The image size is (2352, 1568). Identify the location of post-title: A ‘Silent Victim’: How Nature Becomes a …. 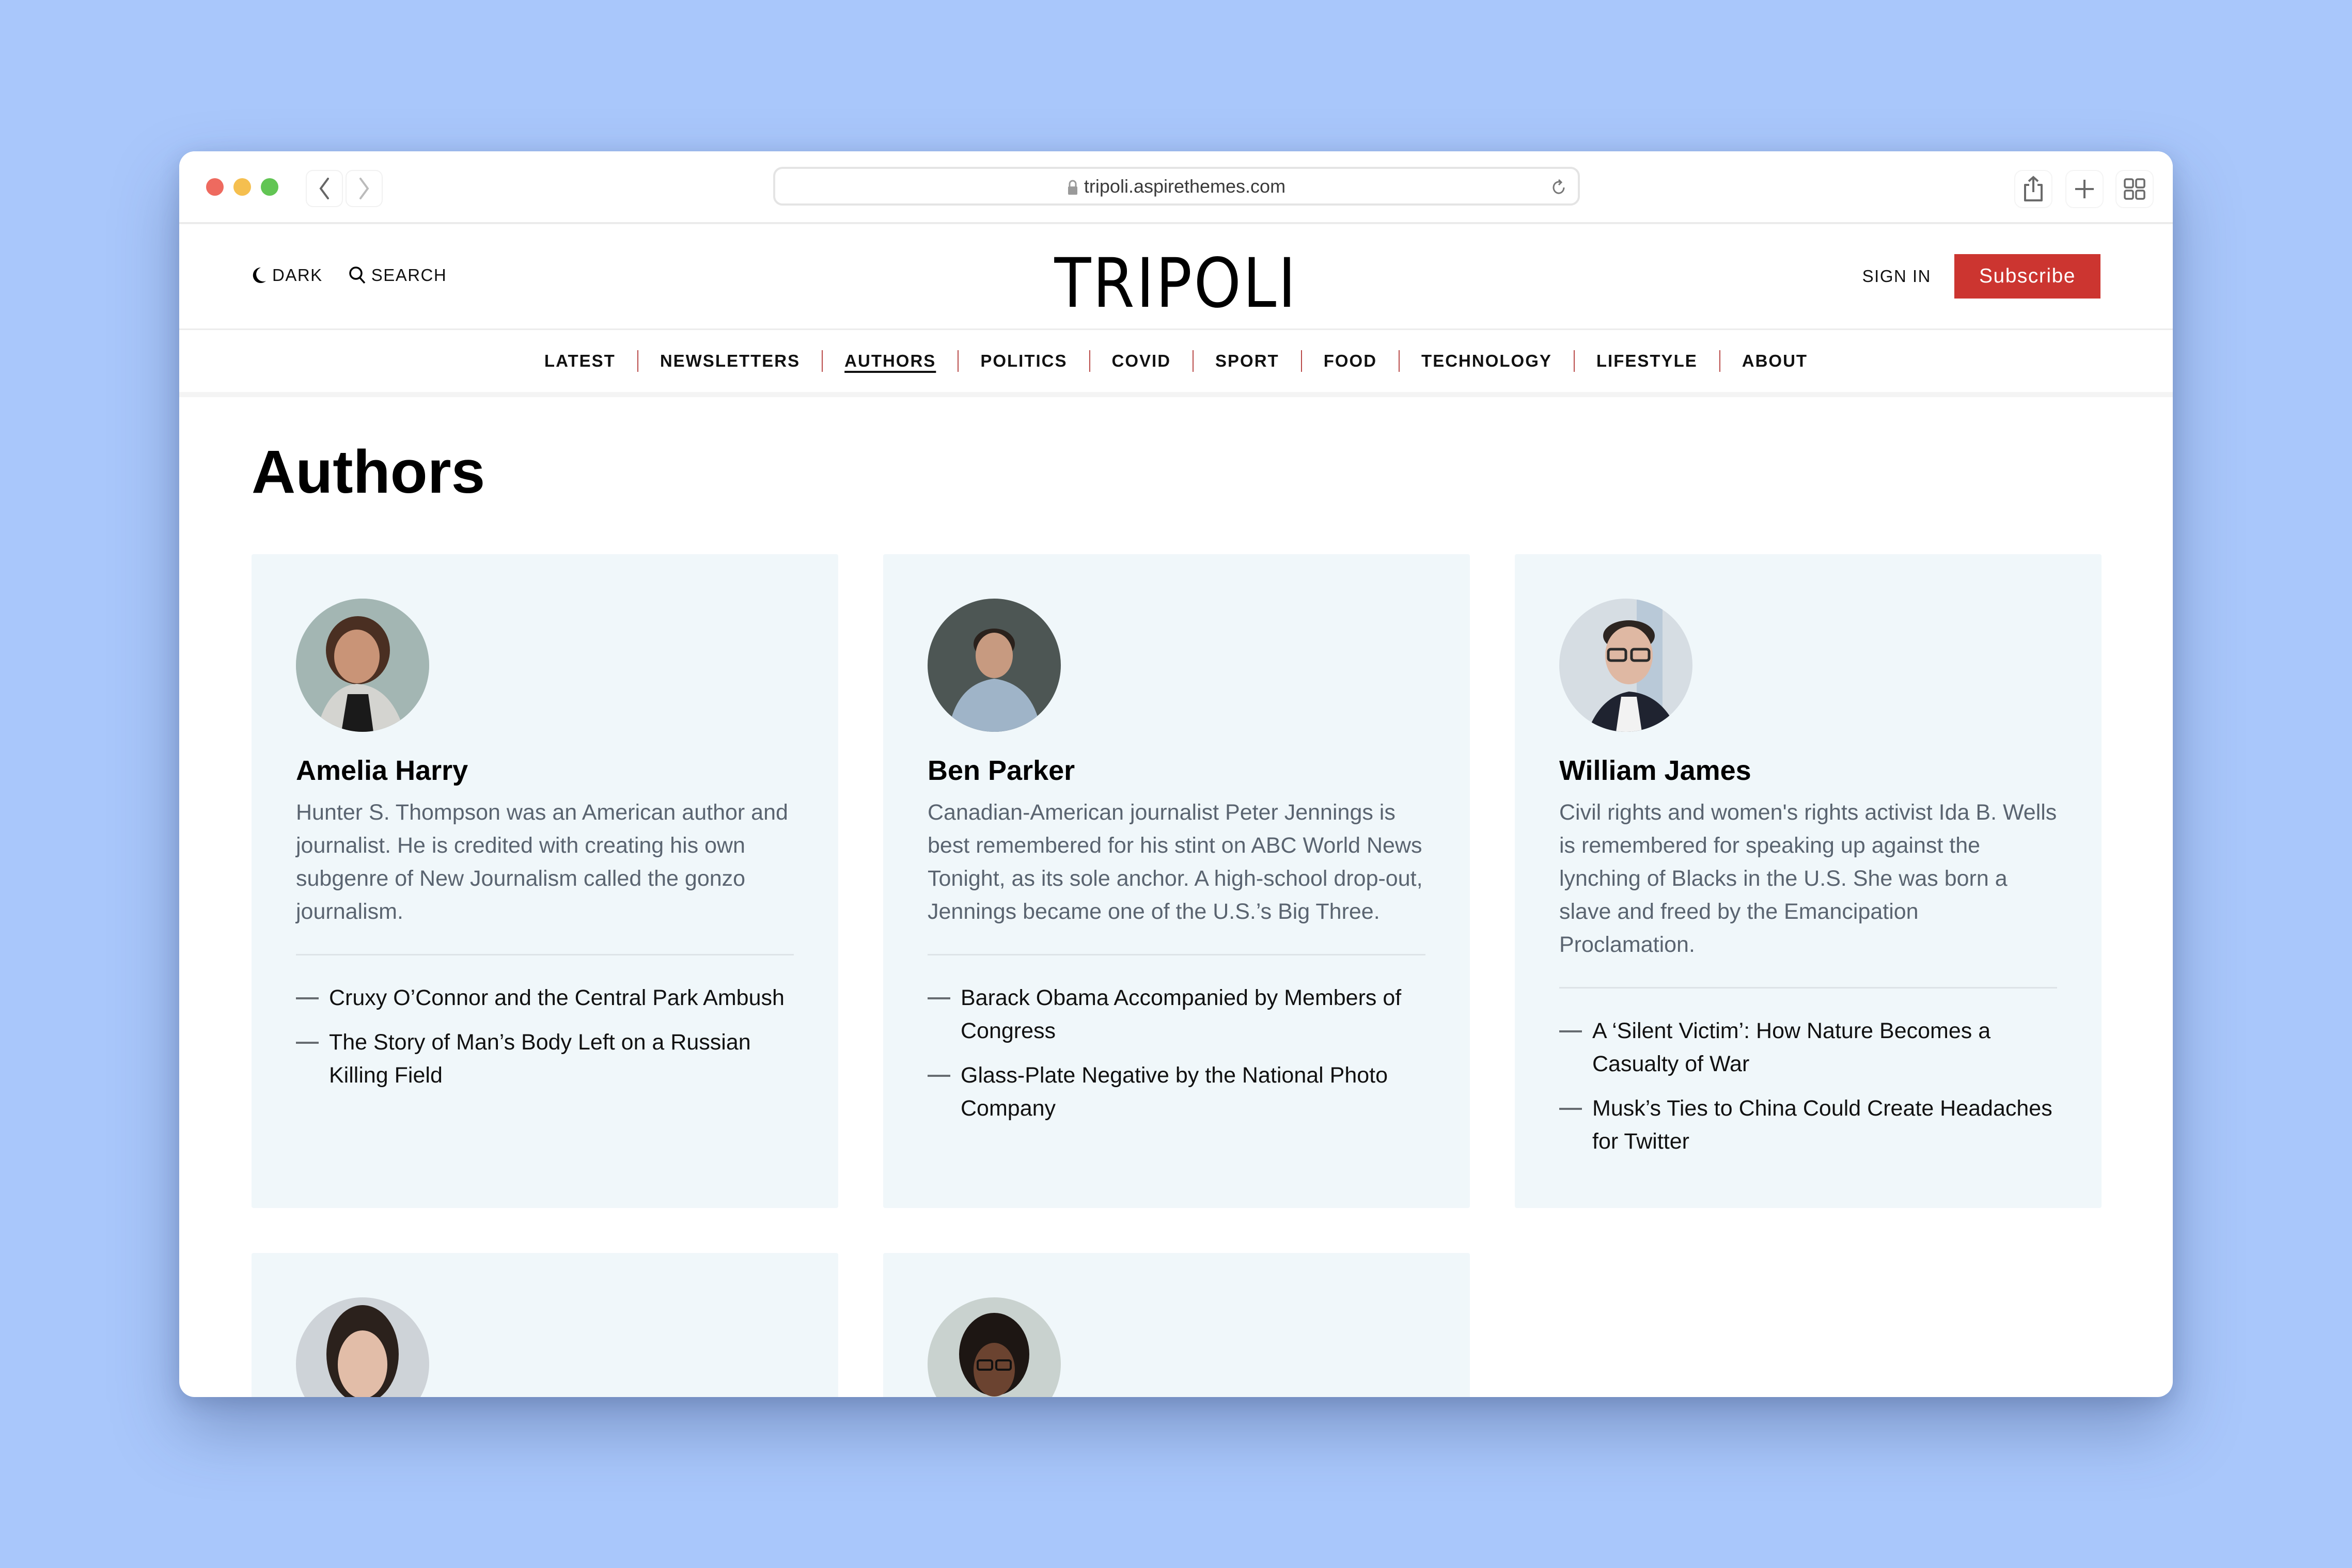
(1825, 1047).